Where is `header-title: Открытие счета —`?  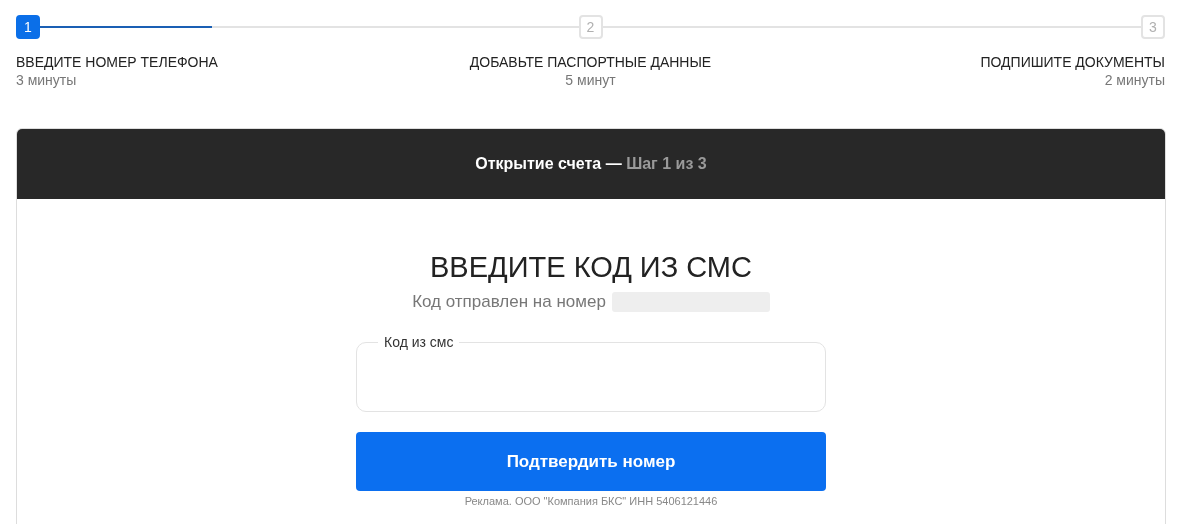 header-title: Открытие счета — is located at coordinates (549, 164).